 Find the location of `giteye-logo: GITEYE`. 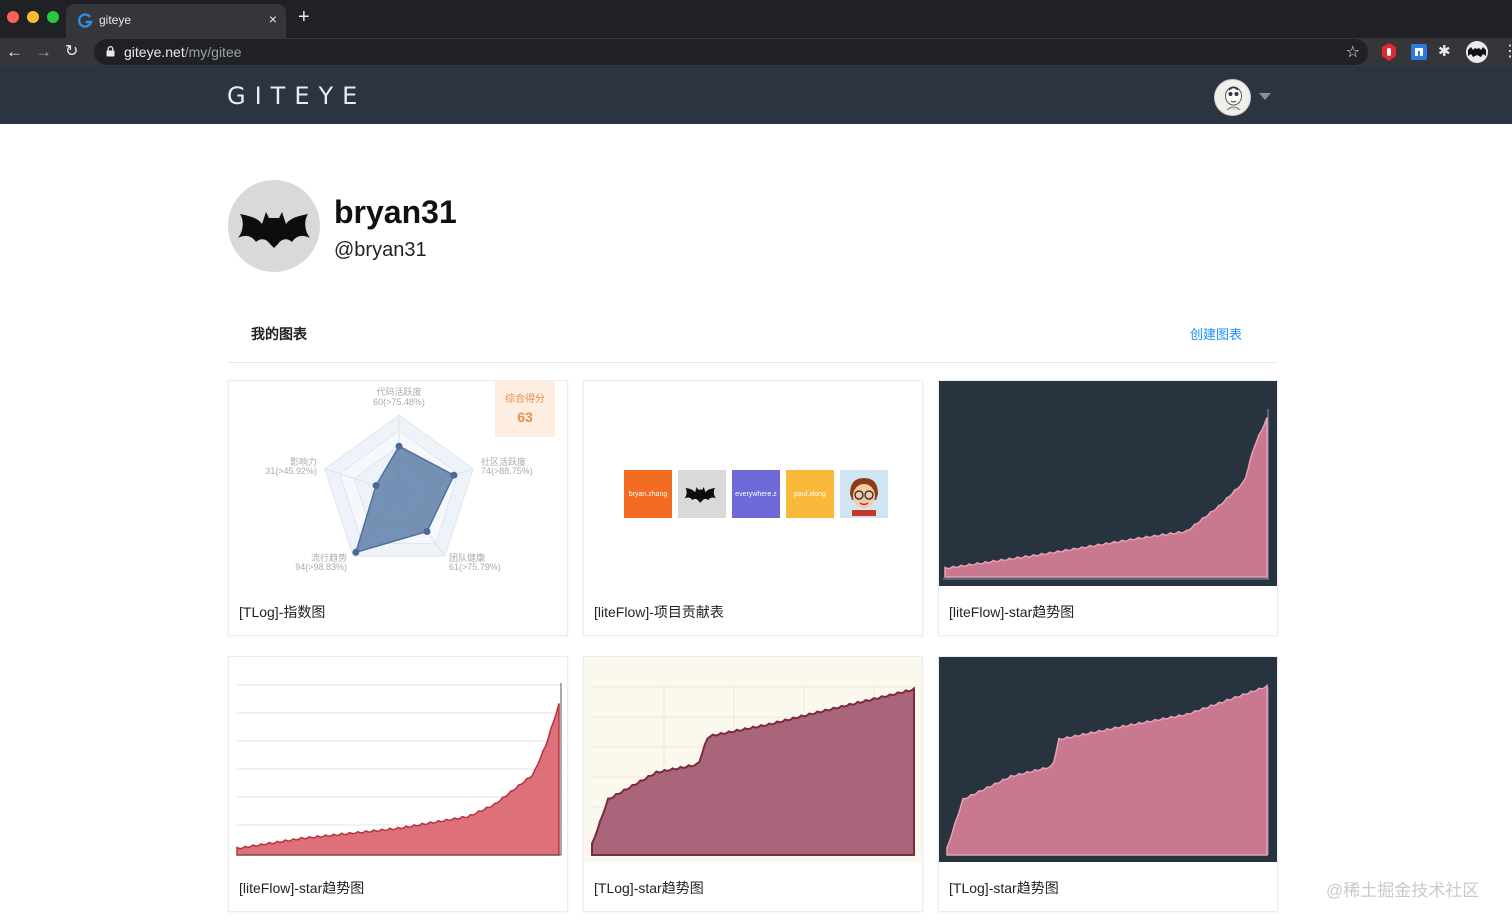

giteye-logo: GITEYE is located at coordinates (296, 96).